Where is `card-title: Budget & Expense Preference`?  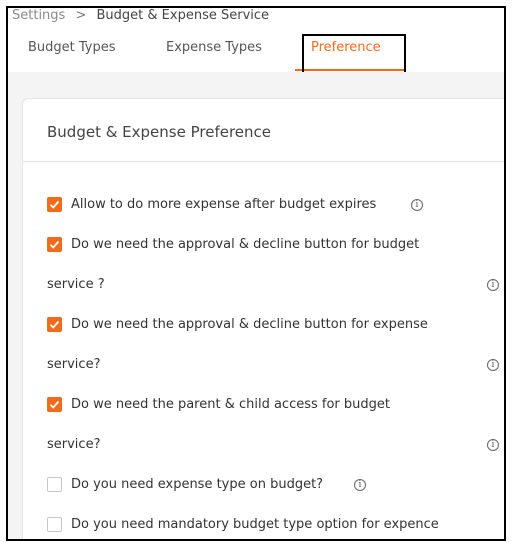 card-title: Budget & Expense Preference is located at coordinates (159, 132).